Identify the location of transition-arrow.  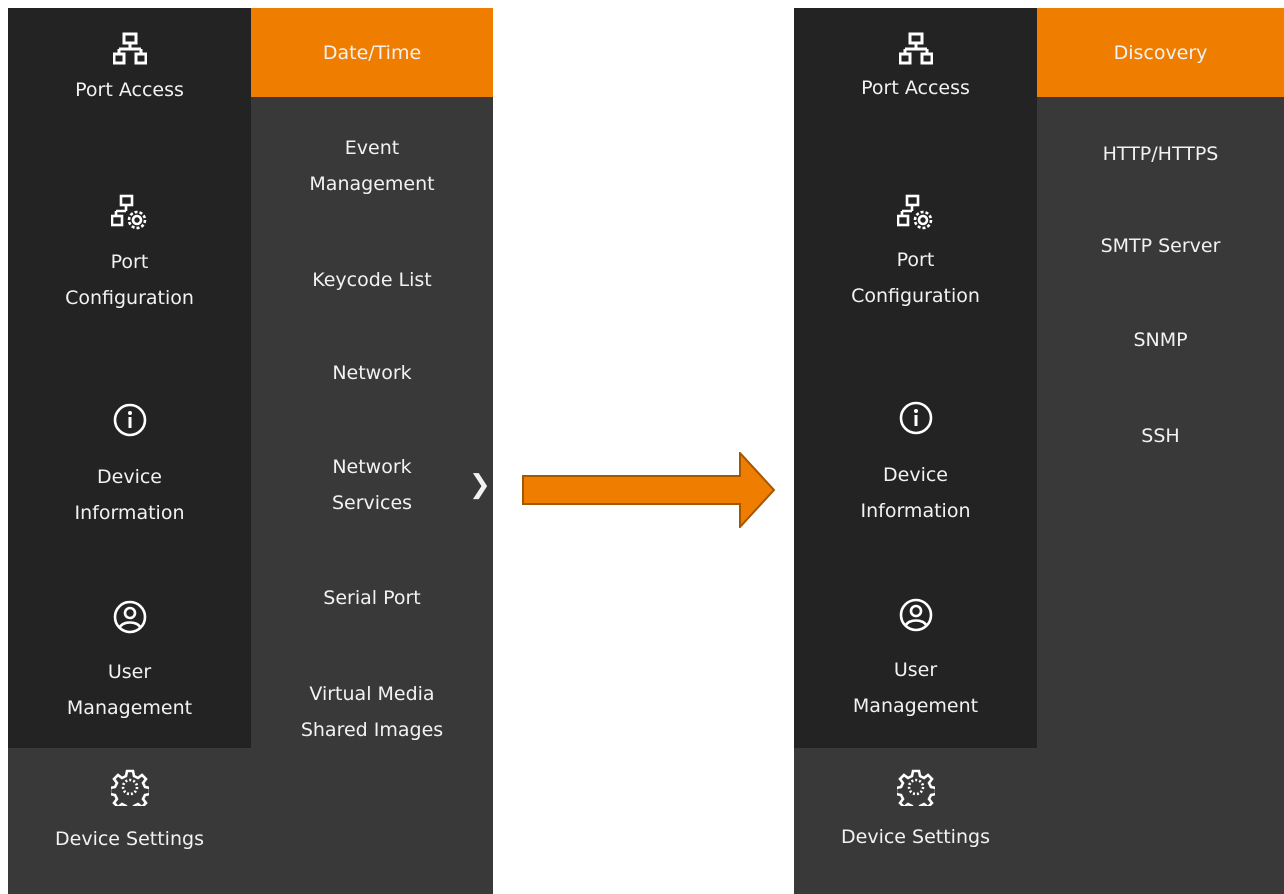
(649, 490).